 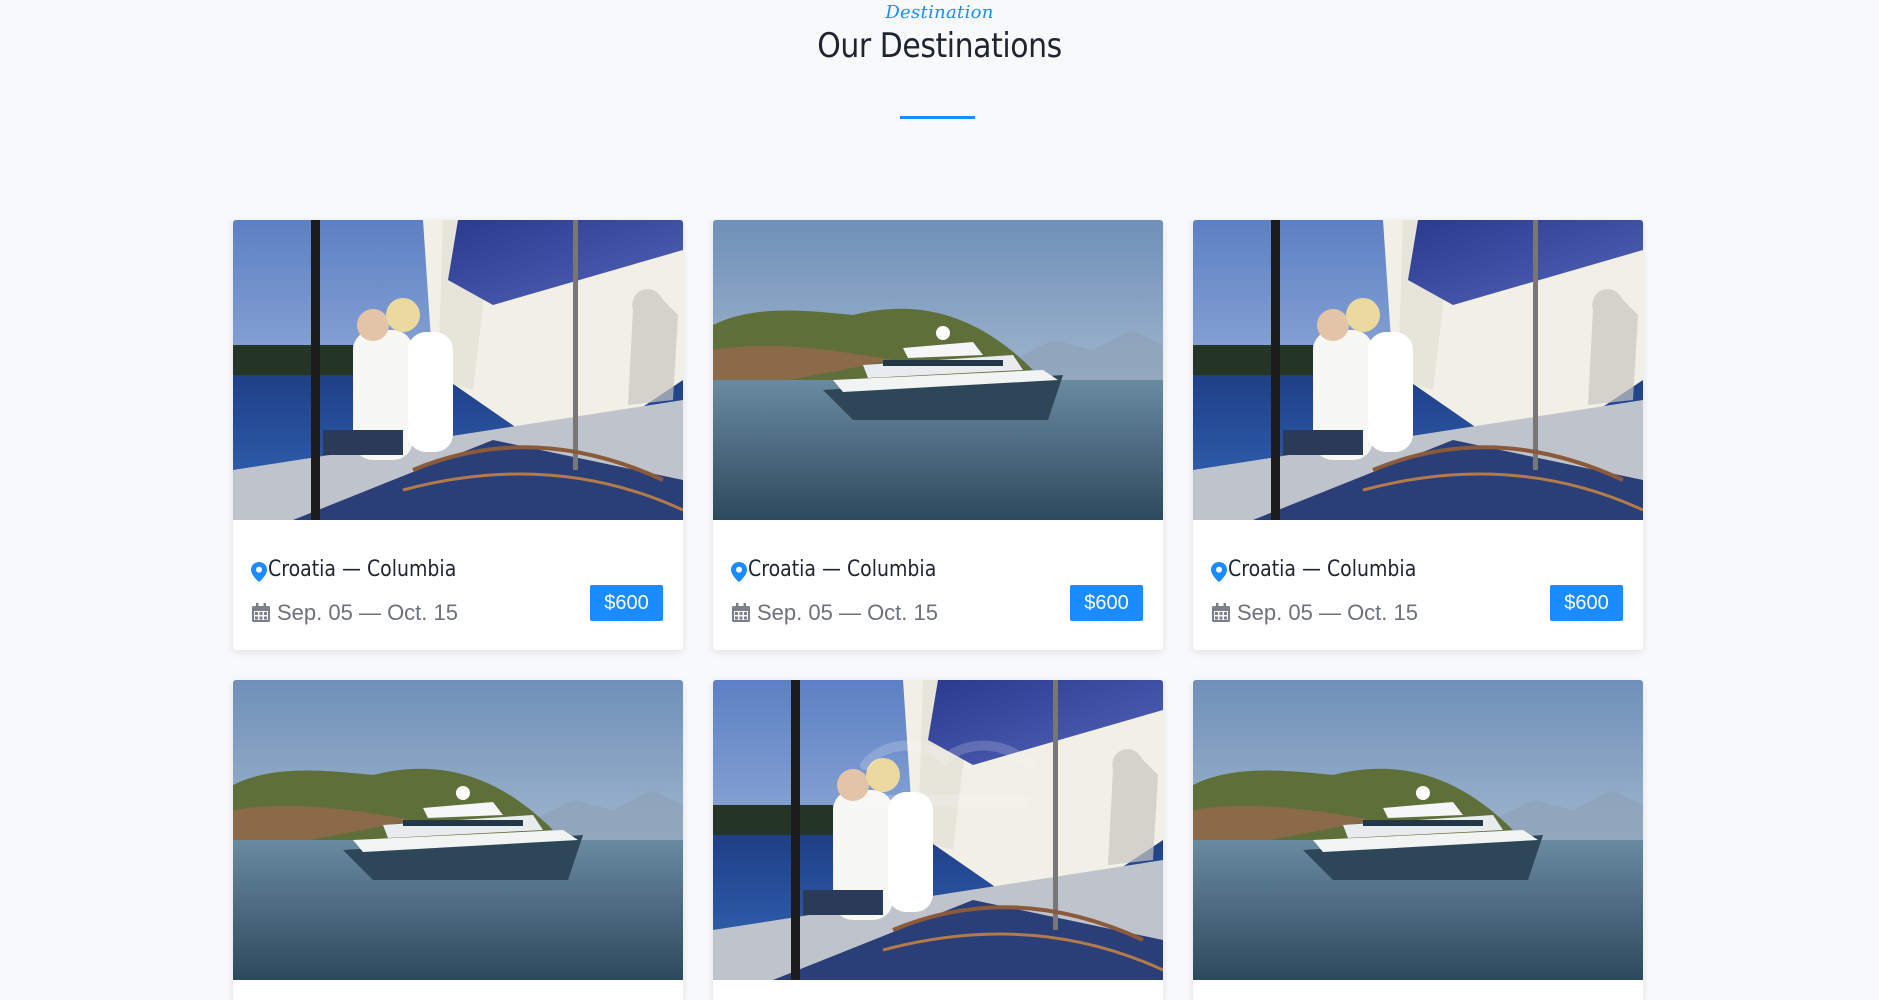 I want to click on section-subtitle: Destination, so click(x=939, y=12).